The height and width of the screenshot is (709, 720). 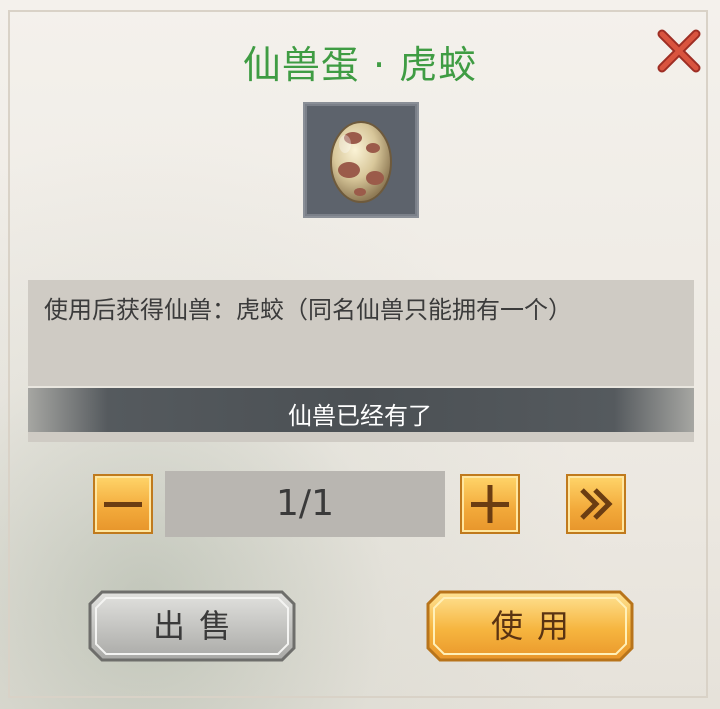 I want to click on increase-button, so click(x=490, y=504).